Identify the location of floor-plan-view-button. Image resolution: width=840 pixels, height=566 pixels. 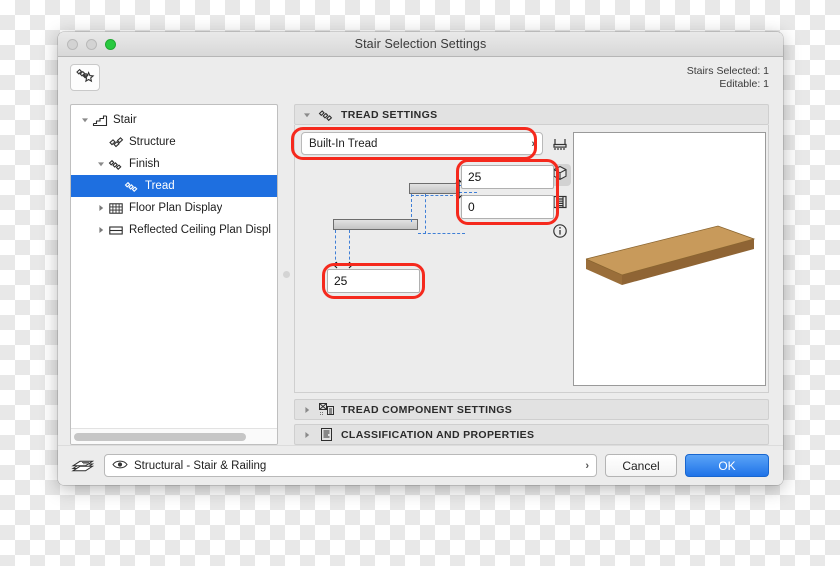
(560, 146).